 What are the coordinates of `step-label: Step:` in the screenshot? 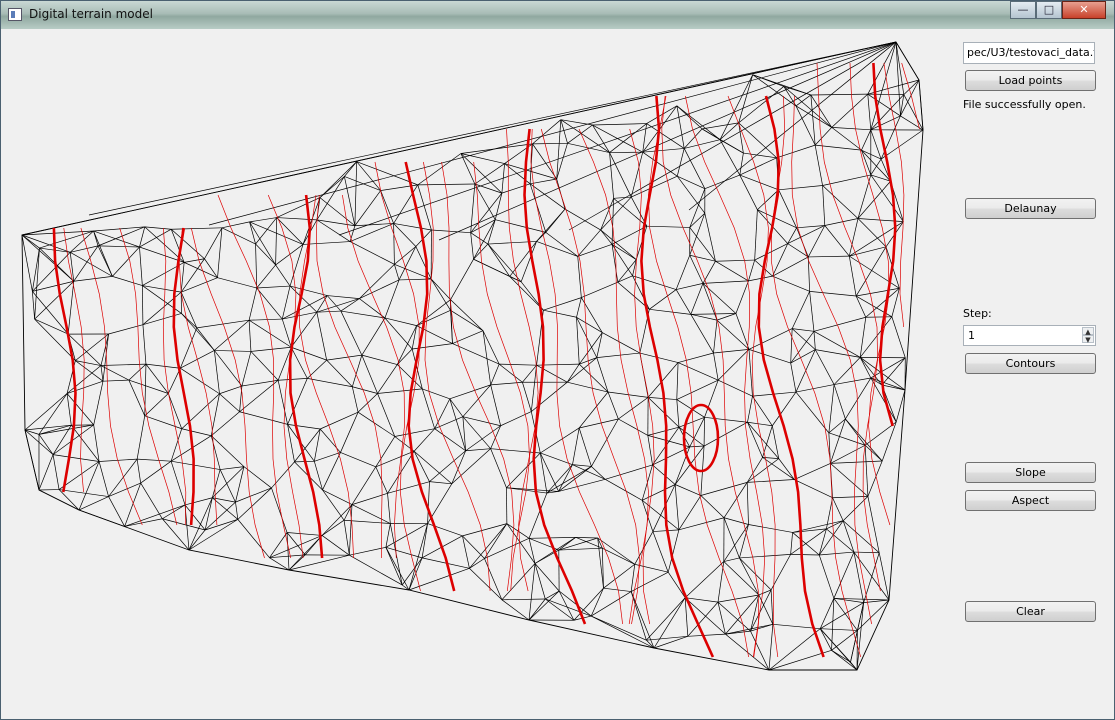 It's located at (977, 313).